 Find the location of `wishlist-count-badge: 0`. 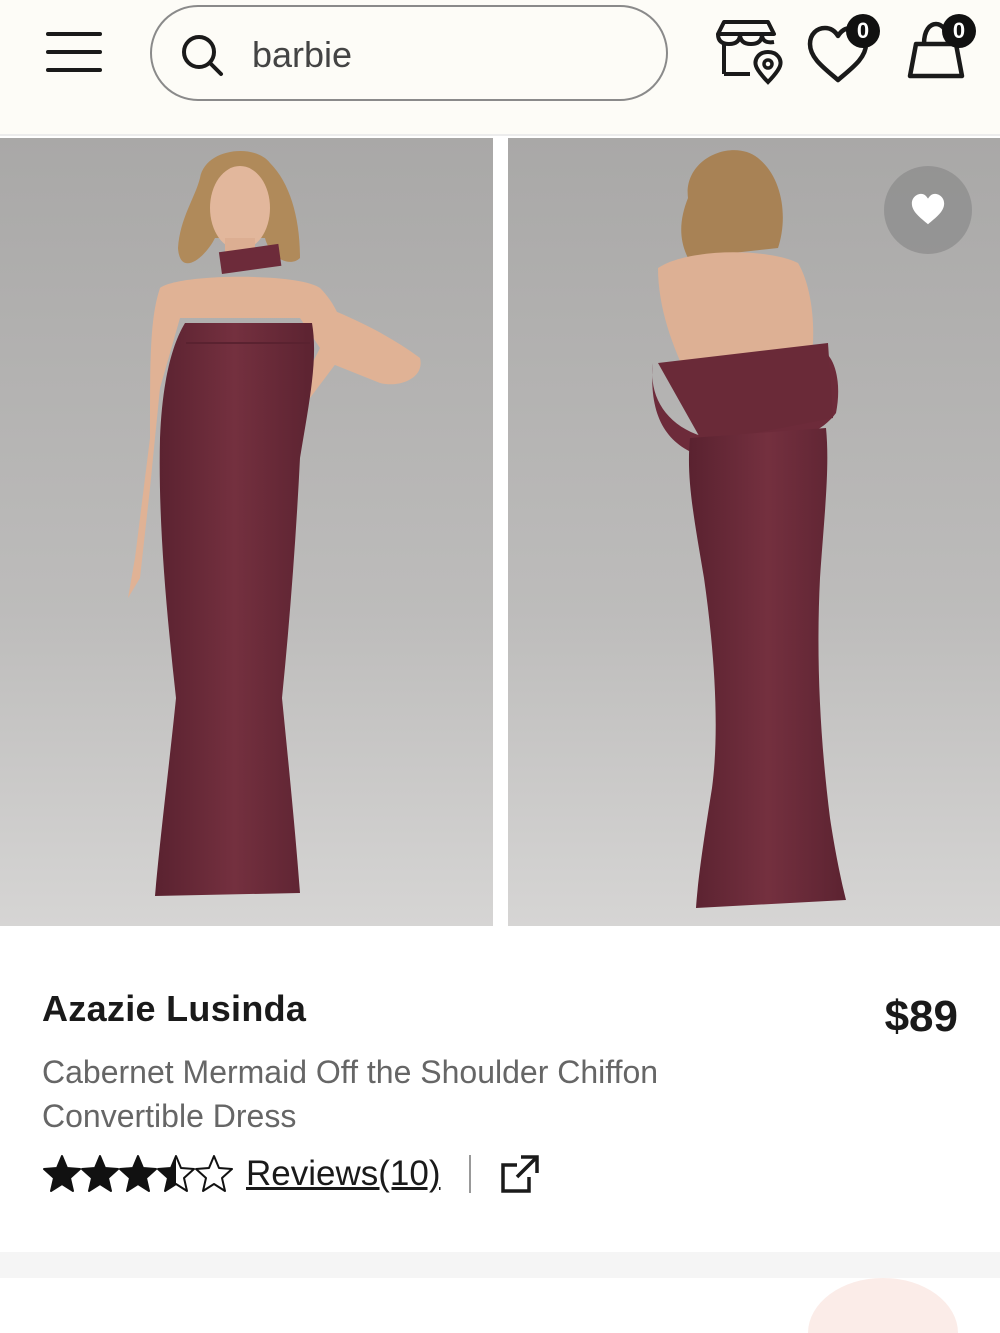

wishlist-count-badge: 0 is located at coordinates (863, 31).